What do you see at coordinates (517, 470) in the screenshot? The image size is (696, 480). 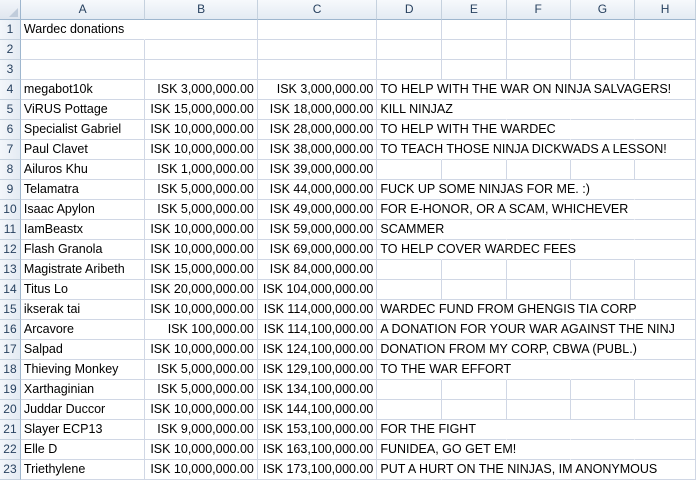 I see `cell-d: PUT A HURT ON THE NINJAS, IM ANONYMOUS` at bounding box center [517, 470].